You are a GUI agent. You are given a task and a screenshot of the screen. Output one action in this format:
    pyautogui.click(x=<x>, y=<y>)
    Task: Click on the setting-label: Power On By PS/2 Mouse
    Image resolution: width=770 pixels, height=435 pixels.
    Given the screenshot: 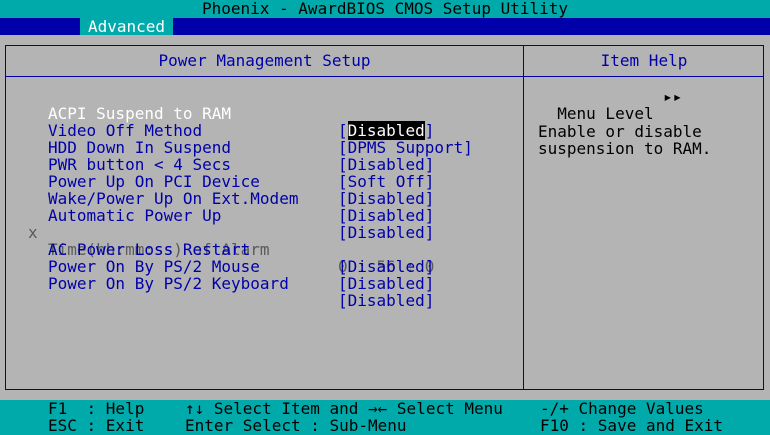 What is the action you would take?
    pyautogui.click(x=154, y=266)
    